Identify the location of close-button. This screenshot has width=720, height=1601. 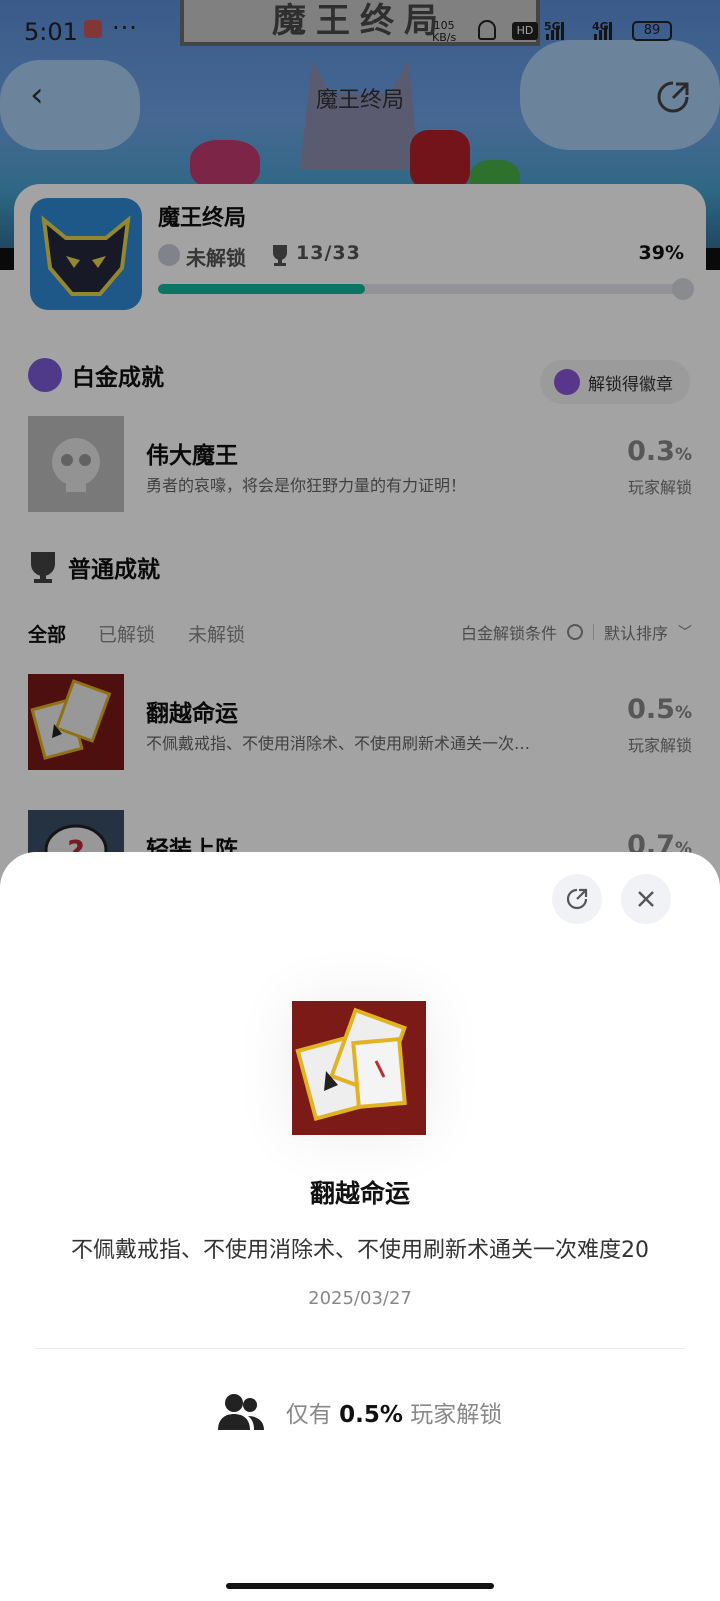
(646, 899).